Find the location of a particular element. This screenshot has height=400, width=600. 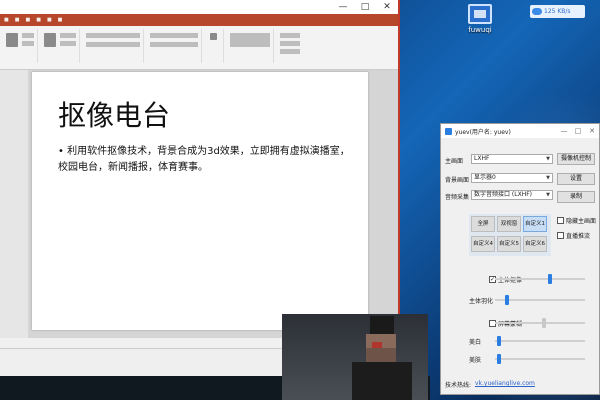

pixelated-hair is located at coordinates (382, 326).